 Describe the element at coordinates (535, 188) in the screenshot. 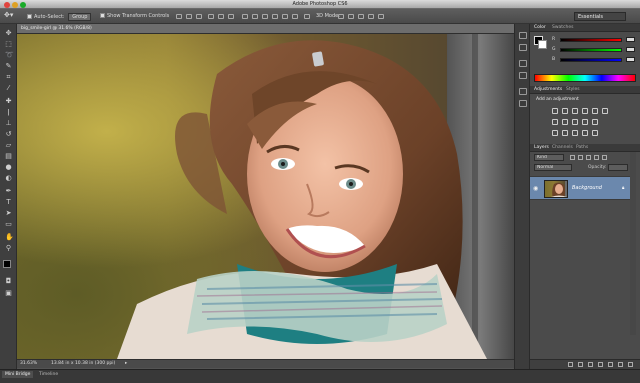

I see `visibility-eye-icon: ◉` at that location.